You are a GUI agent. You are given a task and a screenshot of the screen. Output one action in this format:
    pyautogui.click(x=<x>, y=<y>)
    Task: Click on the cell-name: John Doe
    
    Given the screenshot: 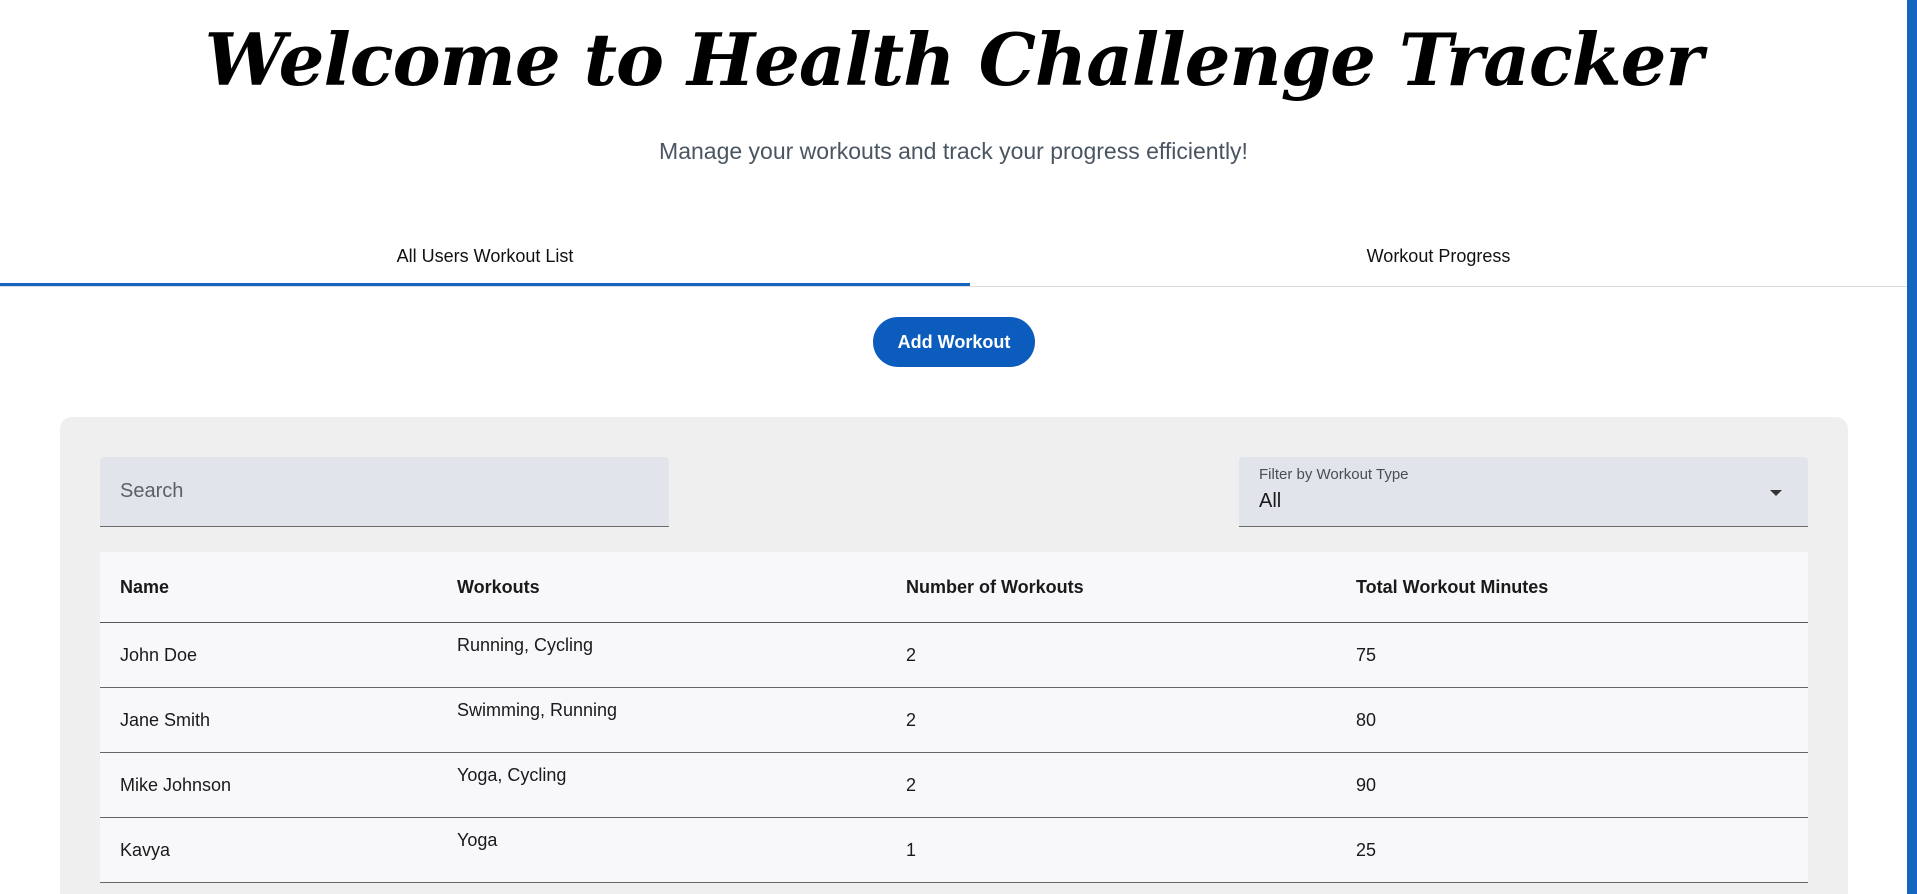 What is the action you would take?
    pyautogui.click(x=159, y=654)
    